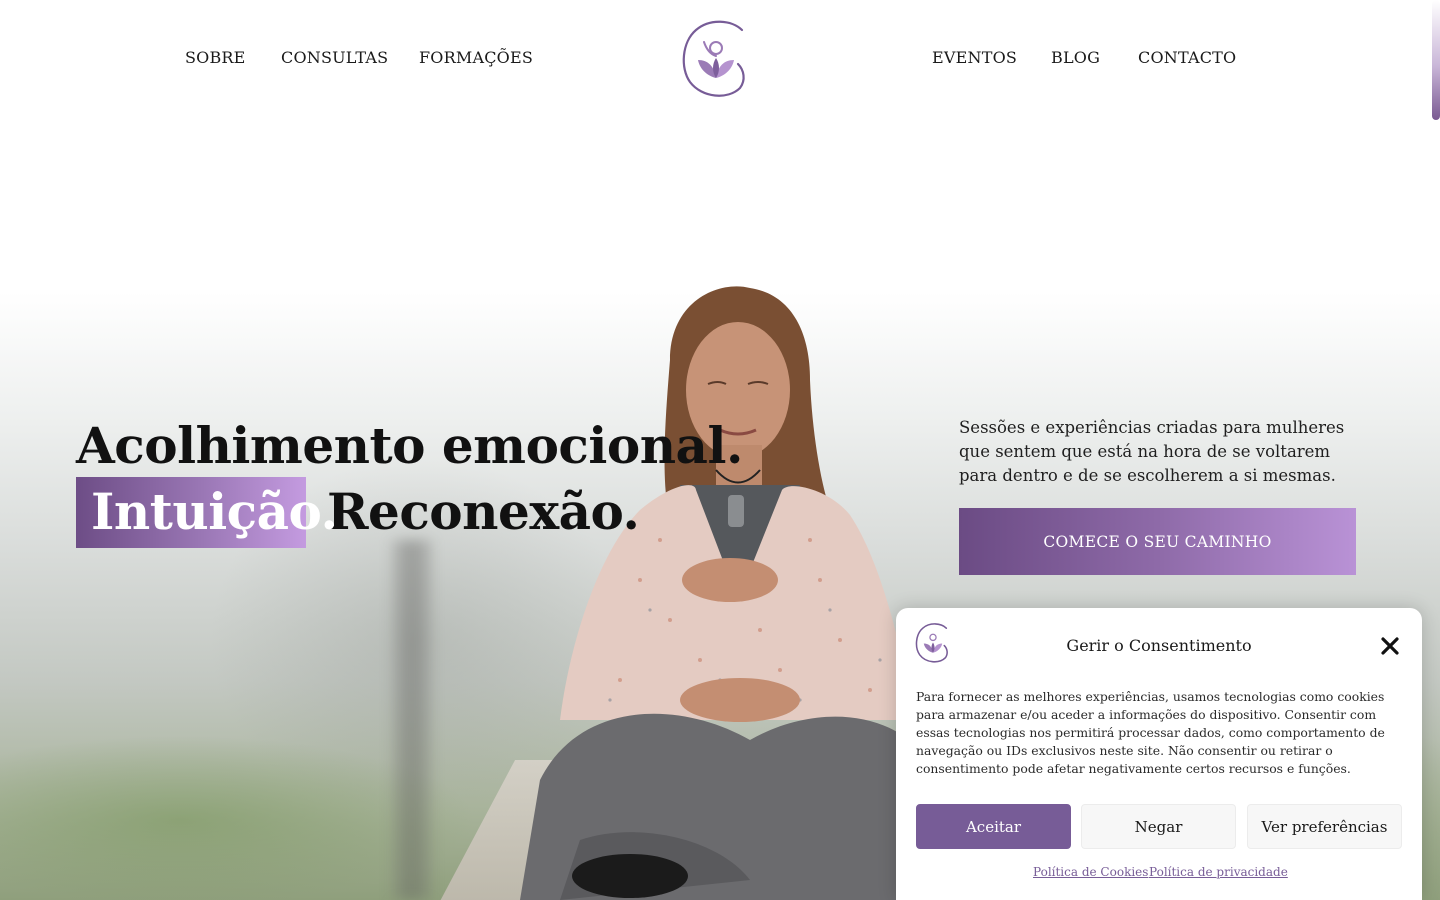 The height and width of the screenshot is (900, 1440). What do you see at coordinates (214, 511) in the screenshot?
I see `hero-headline-highlight: Intuição.` at bounding box center [214, 511].